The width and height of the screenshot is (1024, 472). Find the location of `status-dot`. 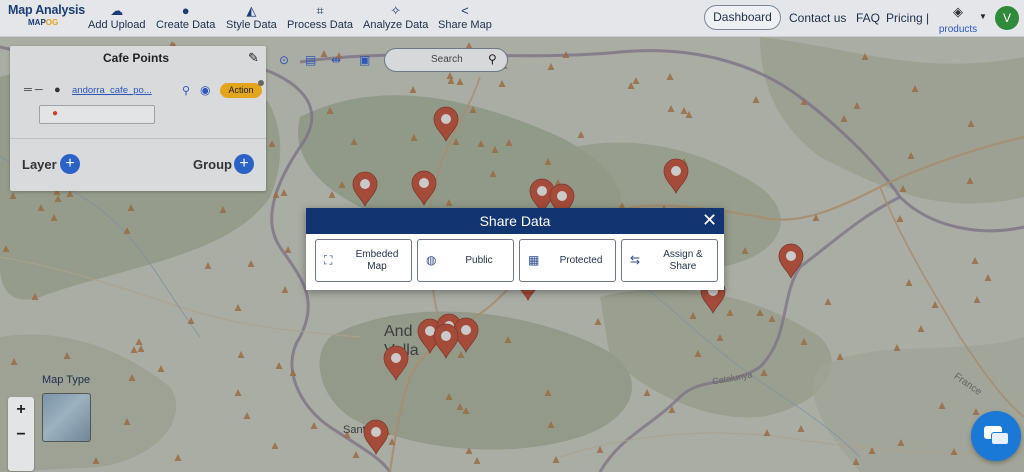

status-dot is located at coordinates (261, 83).